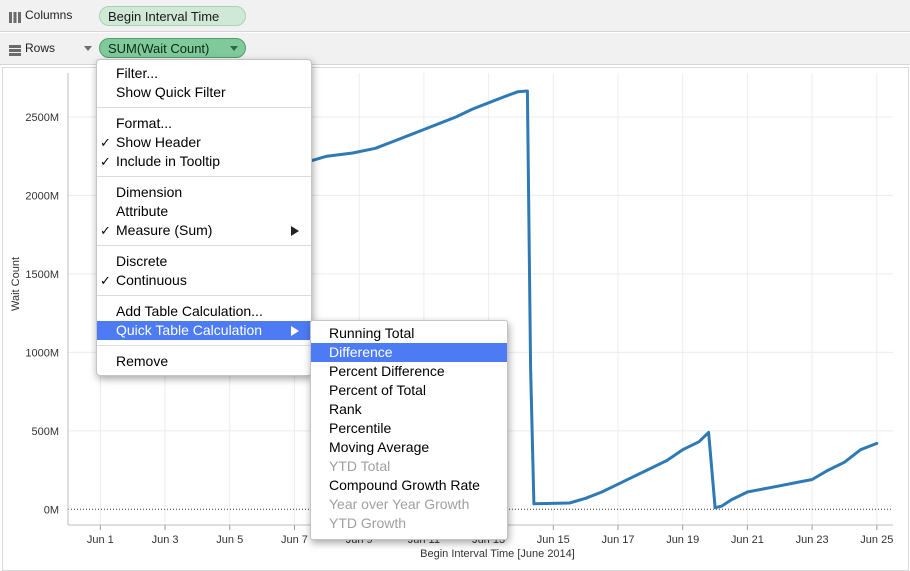 This screenshot has height=571, width=910. I want to click on x-tick-label: Jun 7, so click(294, 540).